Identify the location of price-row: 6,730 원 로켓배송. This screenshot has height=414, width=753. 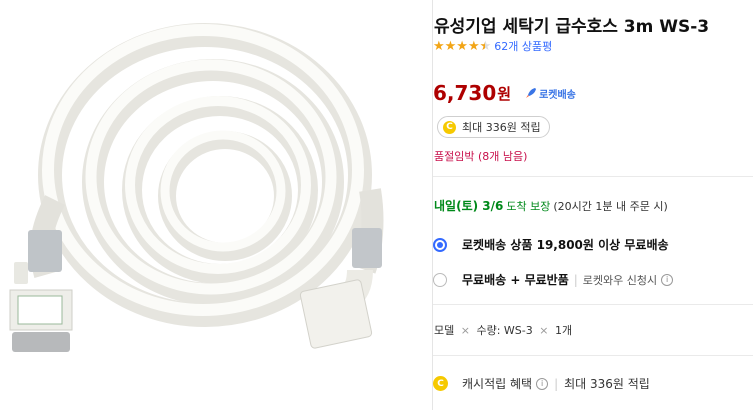
(504, 93).